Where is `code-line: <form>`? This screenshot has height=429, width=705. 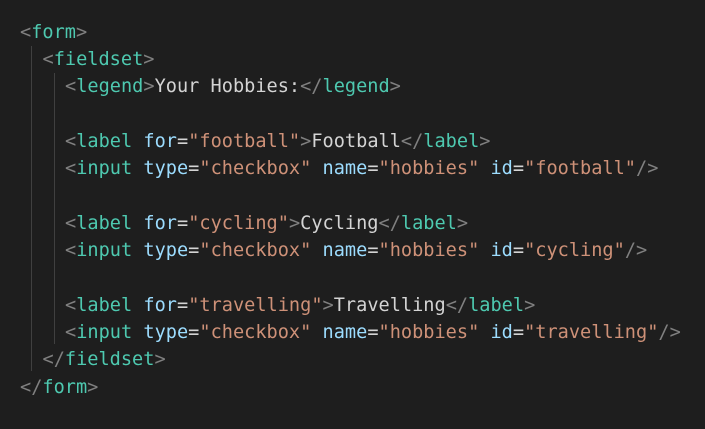
code-line: <form> is located at coordinates (53, 32).